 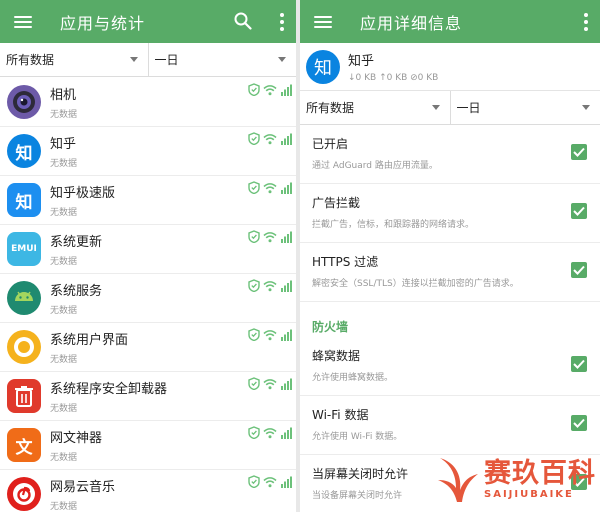 I want to click on system-ui-icon, so click(x=24, y=347).